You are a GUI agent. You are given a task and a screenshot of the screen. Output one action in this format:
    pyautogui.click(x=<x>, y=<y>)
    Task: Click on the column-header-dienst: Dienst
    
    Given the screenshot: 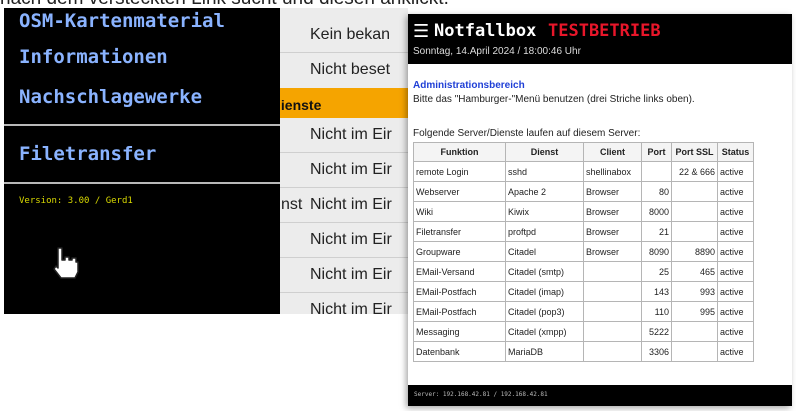 What is the action you would take?
    pyautogui.click(x=544, y=152)
    